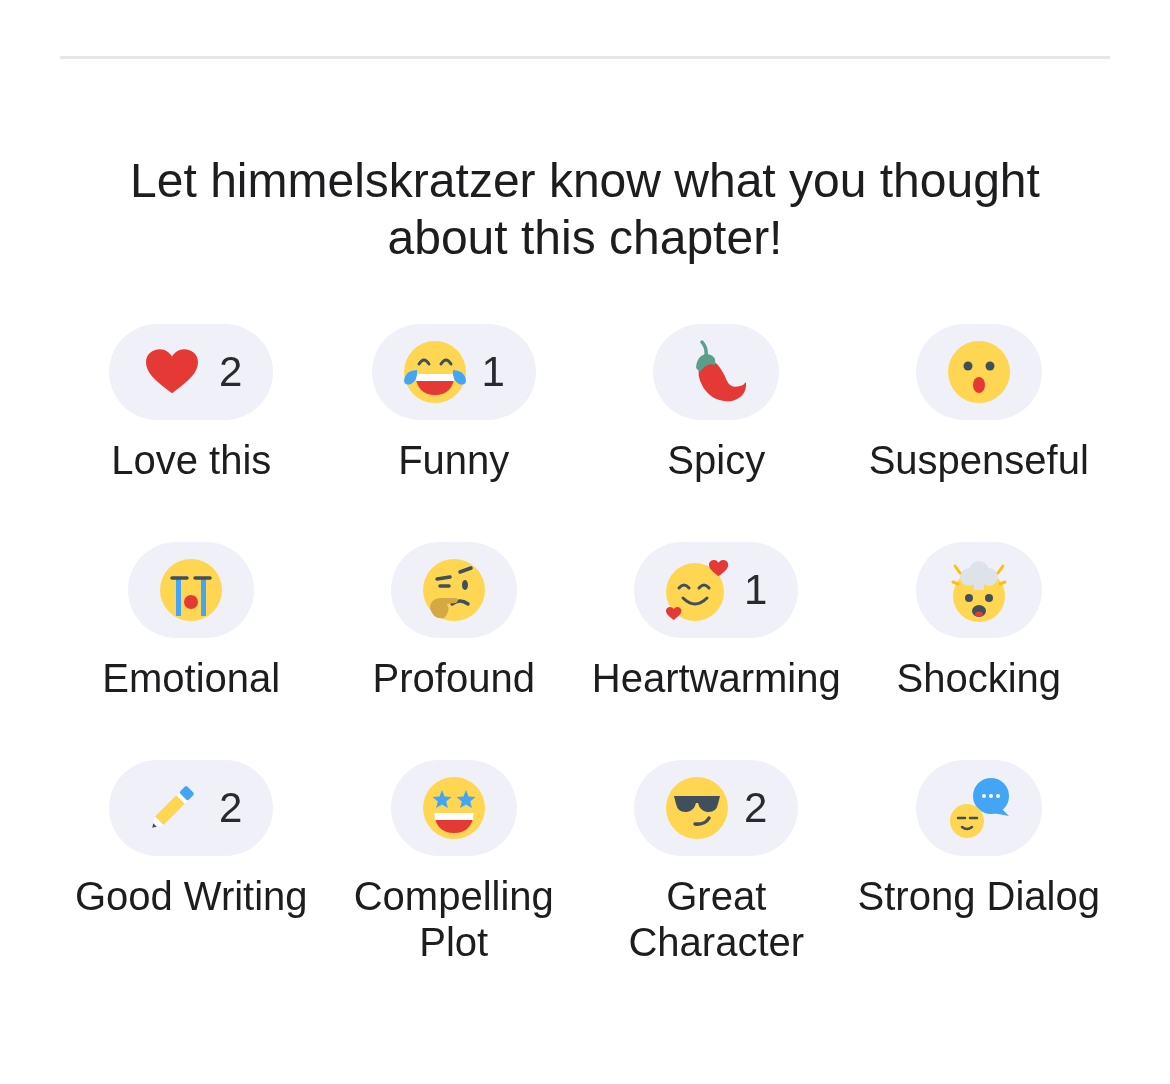 Image resolution: width=1170 pixels, height=1084 pixels. What do you see at coordinates (434, 372) in the screenshot?
I see `laughing-tears-face-icon` at bounding box center [434, 372].